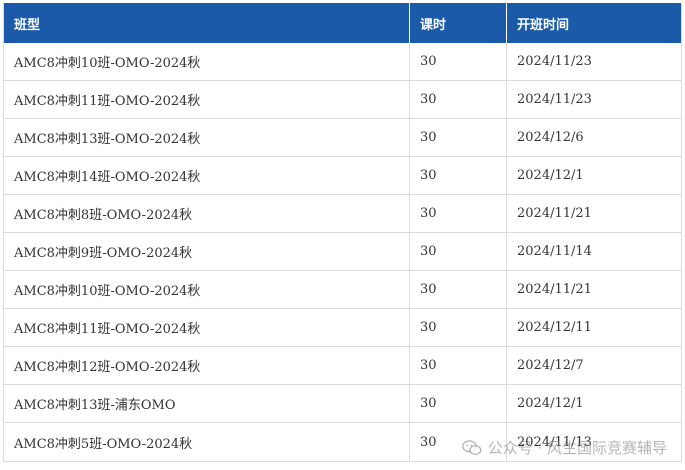 Image resolution: width=685 pixels, height=470 pixels. Describe the element at coordinates (207, 403) in the screenshot. I see `class-type-cell: AMC8冲刺13班-浦东OMO` at that location.